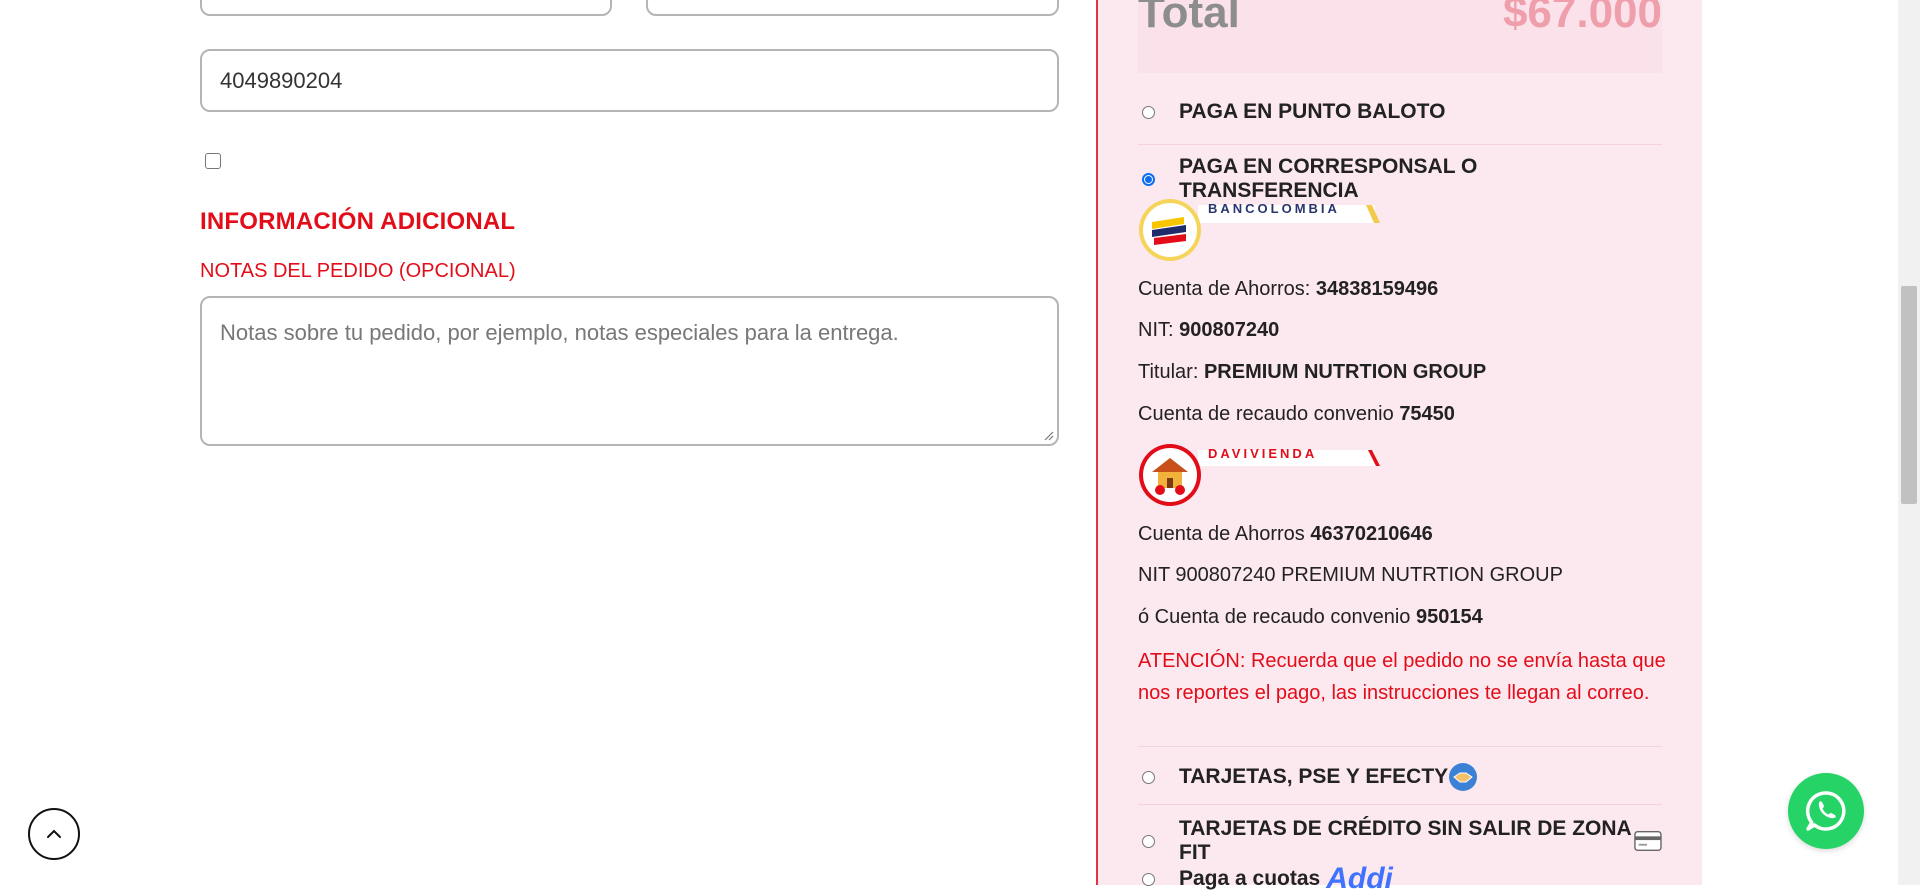 The height and width of the screenshot is (896, 1920). I want to click on radio-transfer, so click(1148, 179).